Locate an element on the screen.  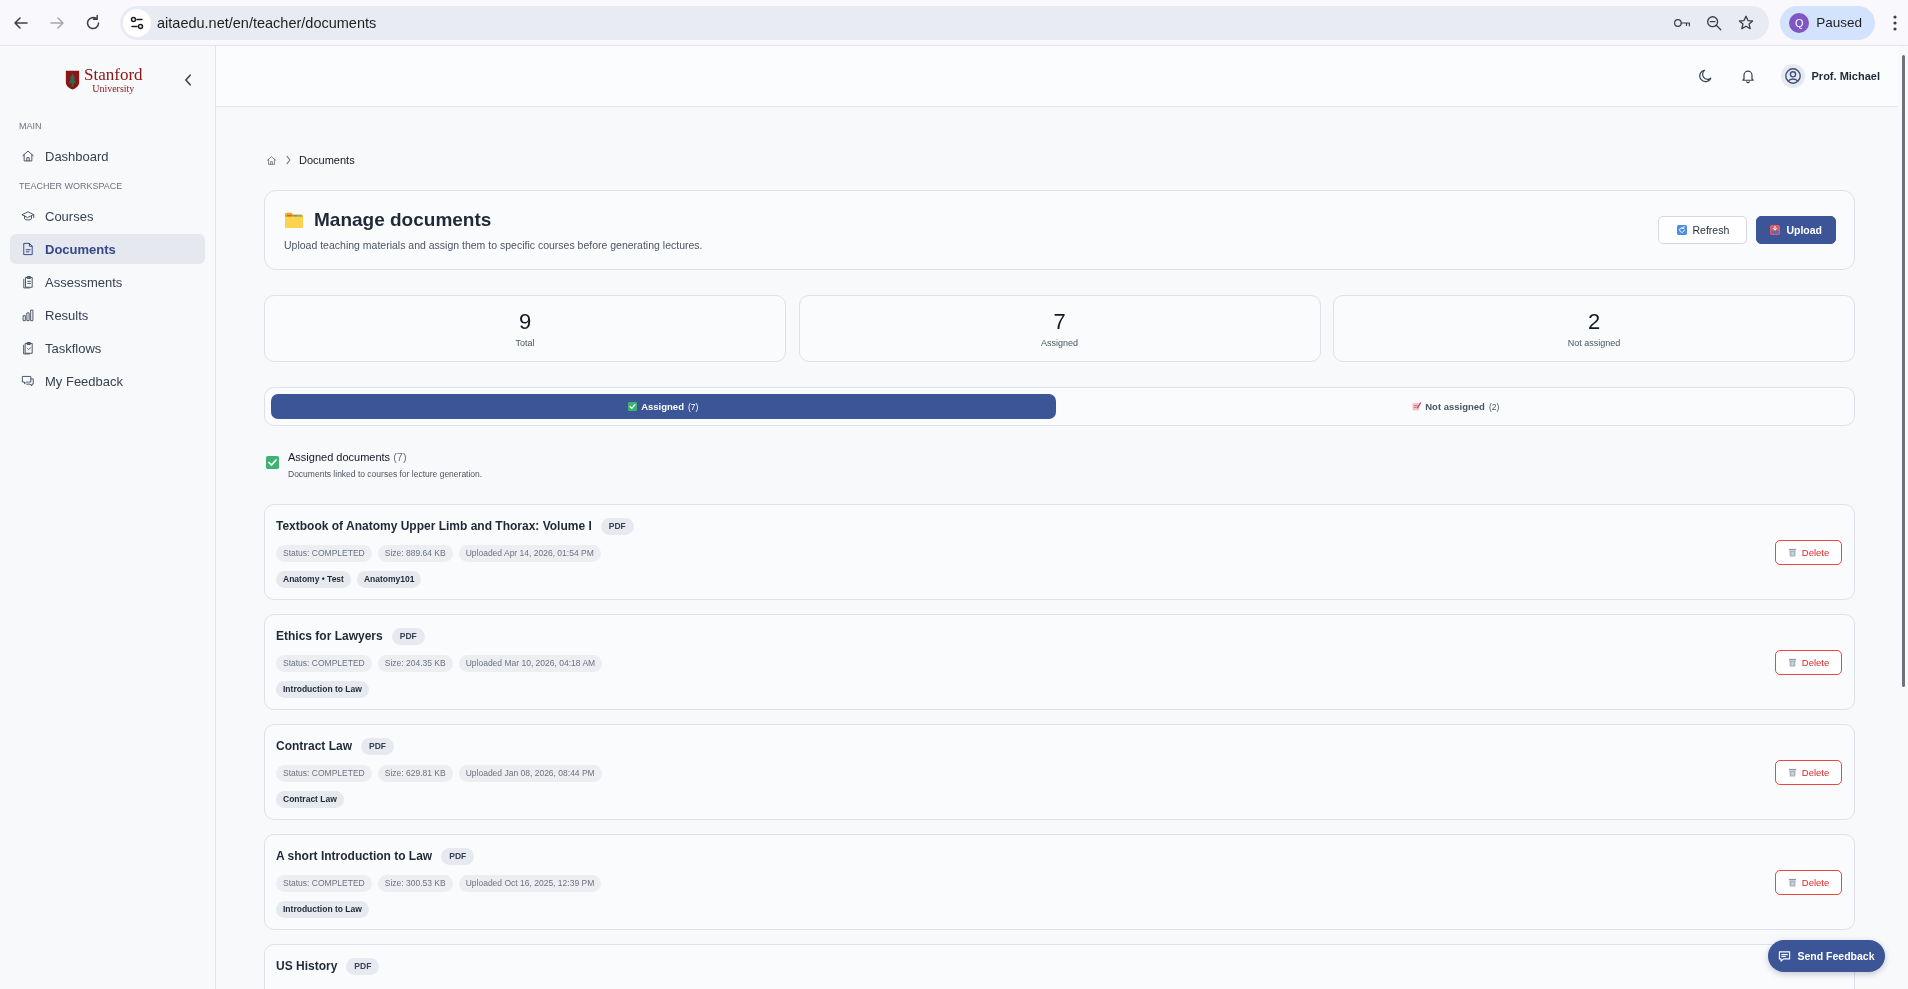
page-description: Upload teaching materials and assign them to specific courses before generating lectures. is located at coordinates (493, 245).